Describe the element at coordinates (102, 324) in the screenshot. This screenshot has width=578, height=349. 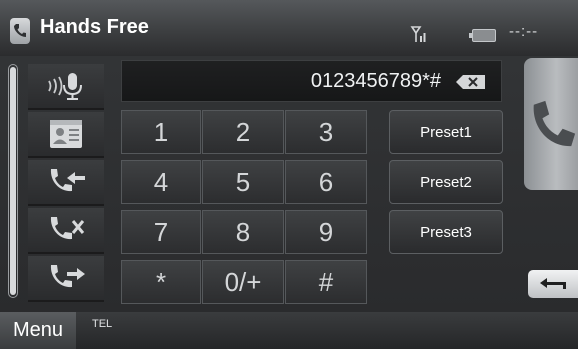
I see `source-label: TEL` at that location.